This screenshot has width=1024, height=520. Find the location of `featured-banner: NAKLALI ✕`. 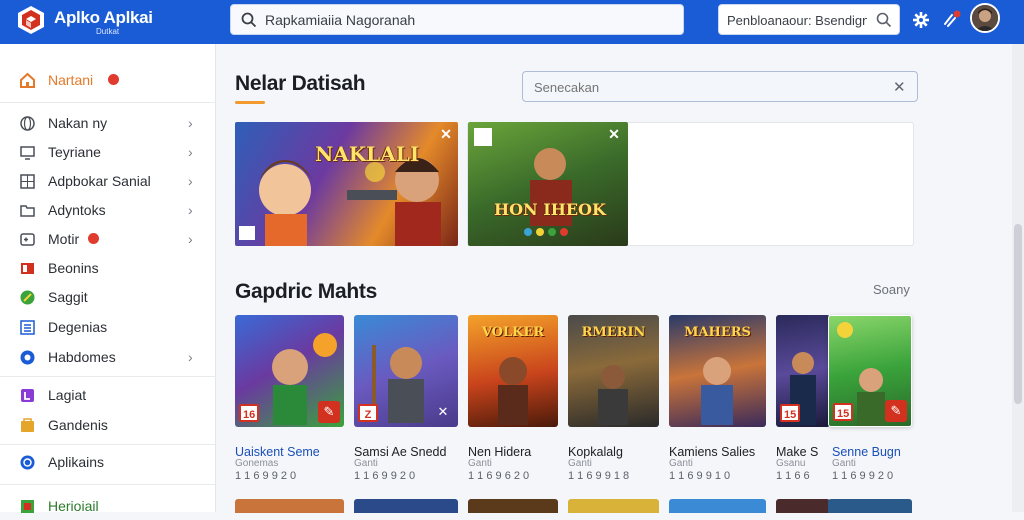

featured-banner: NAKLALI ✕ is located at coordinates (346, 184).